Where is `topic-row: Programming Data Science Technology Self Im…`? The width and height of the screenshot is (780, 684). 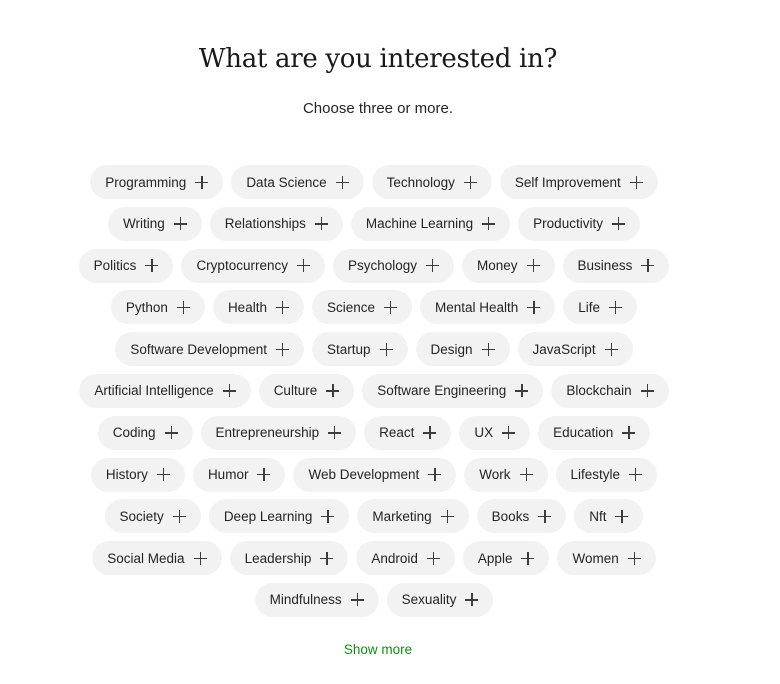 topic-row: Programming Data Science Technology Self Im… is located at coordinates (374, 182).